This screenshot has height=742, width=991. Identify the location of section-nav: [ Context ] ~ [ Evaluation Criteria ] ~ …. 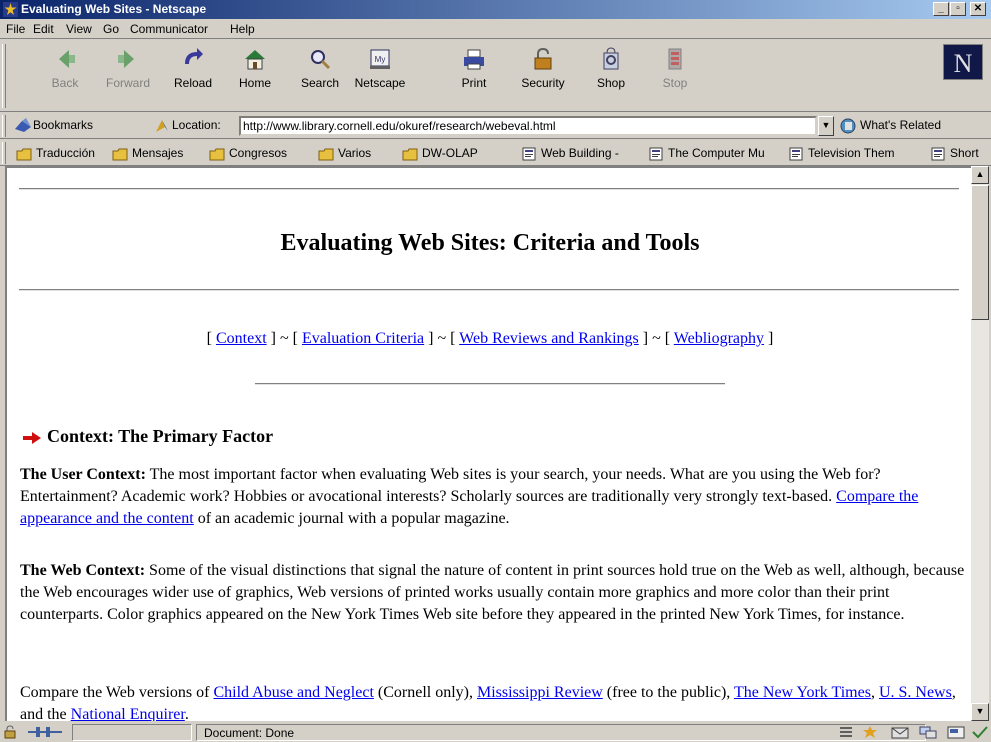
(490, 338).